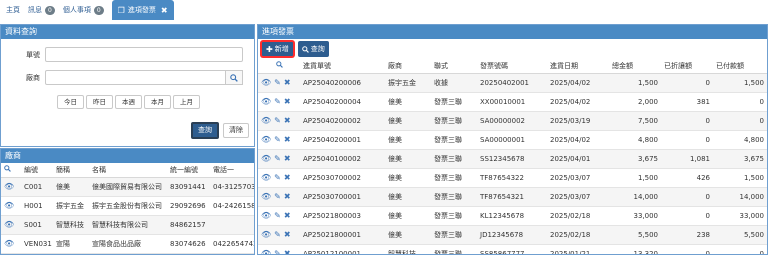 The image size is (768, 255). I want to click on column-header-invoice-no: 發票號碼, so click(512, 66).